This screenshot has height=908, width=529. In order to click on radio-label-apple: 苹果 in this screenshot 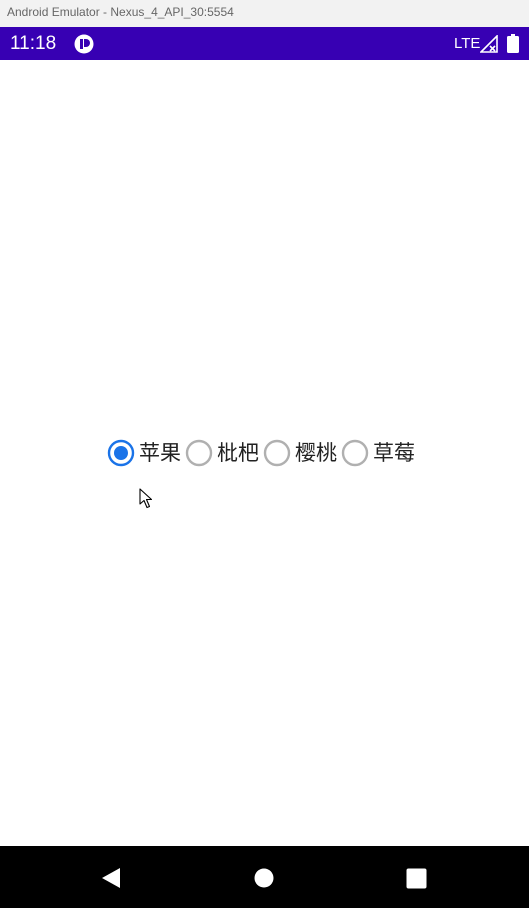, I will do `click(160, 453)`.